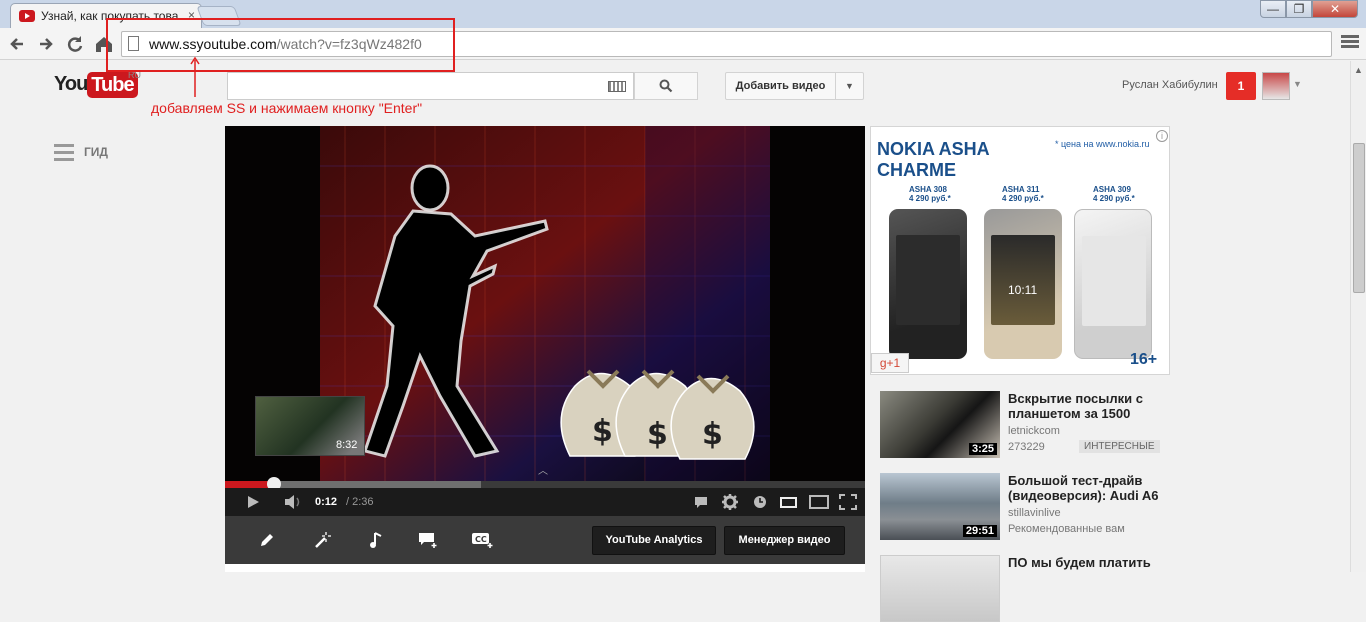  What do you see at coordinates (322, 542) in the screenshot?
I see `magic-wand-icon` at bounding box center [322, 542].